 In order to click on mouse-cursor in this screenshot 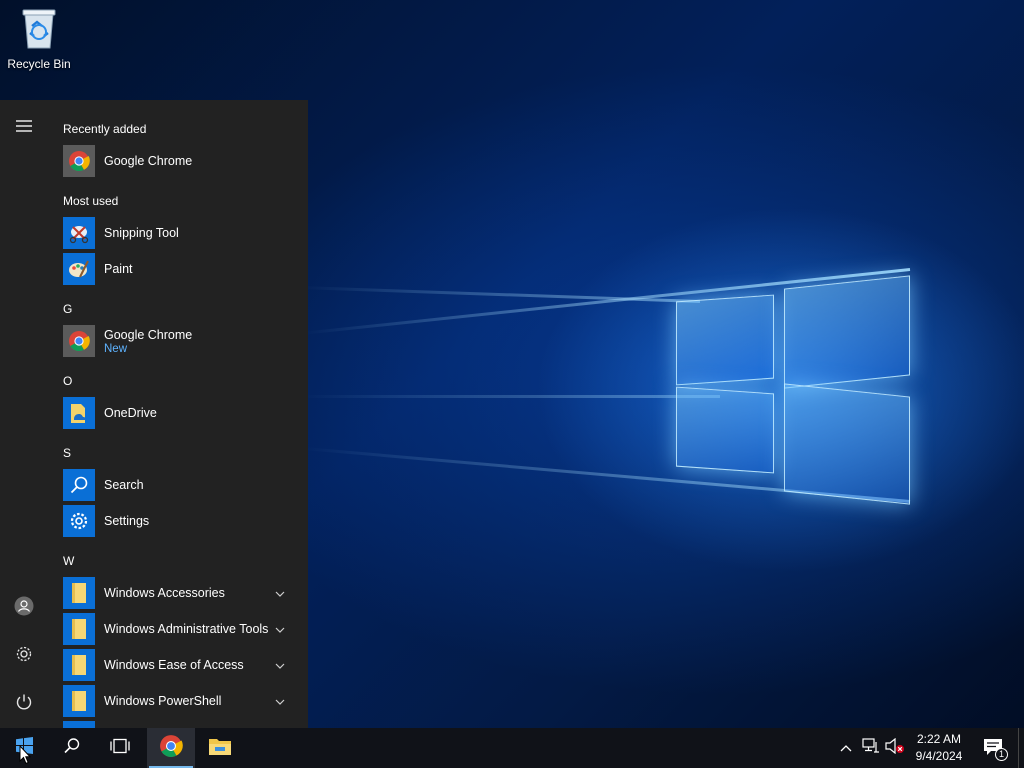, I will do `click(25, 756)`.